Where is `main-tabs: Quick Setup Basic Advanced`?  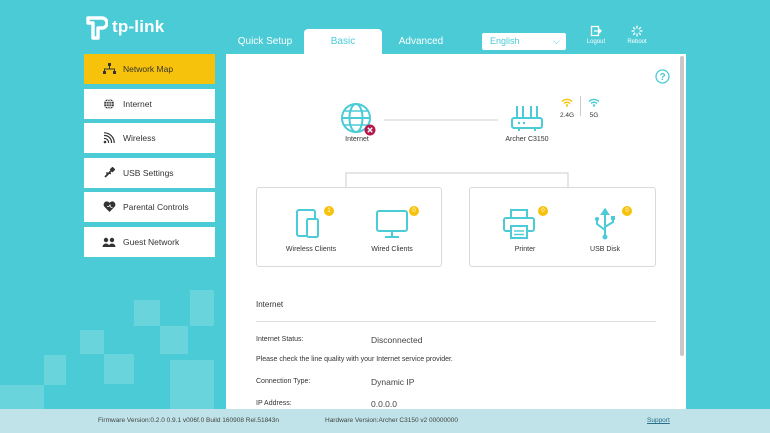
main-tabs: Quick Setup Basic Advanced is located at coordinates (343, 41).